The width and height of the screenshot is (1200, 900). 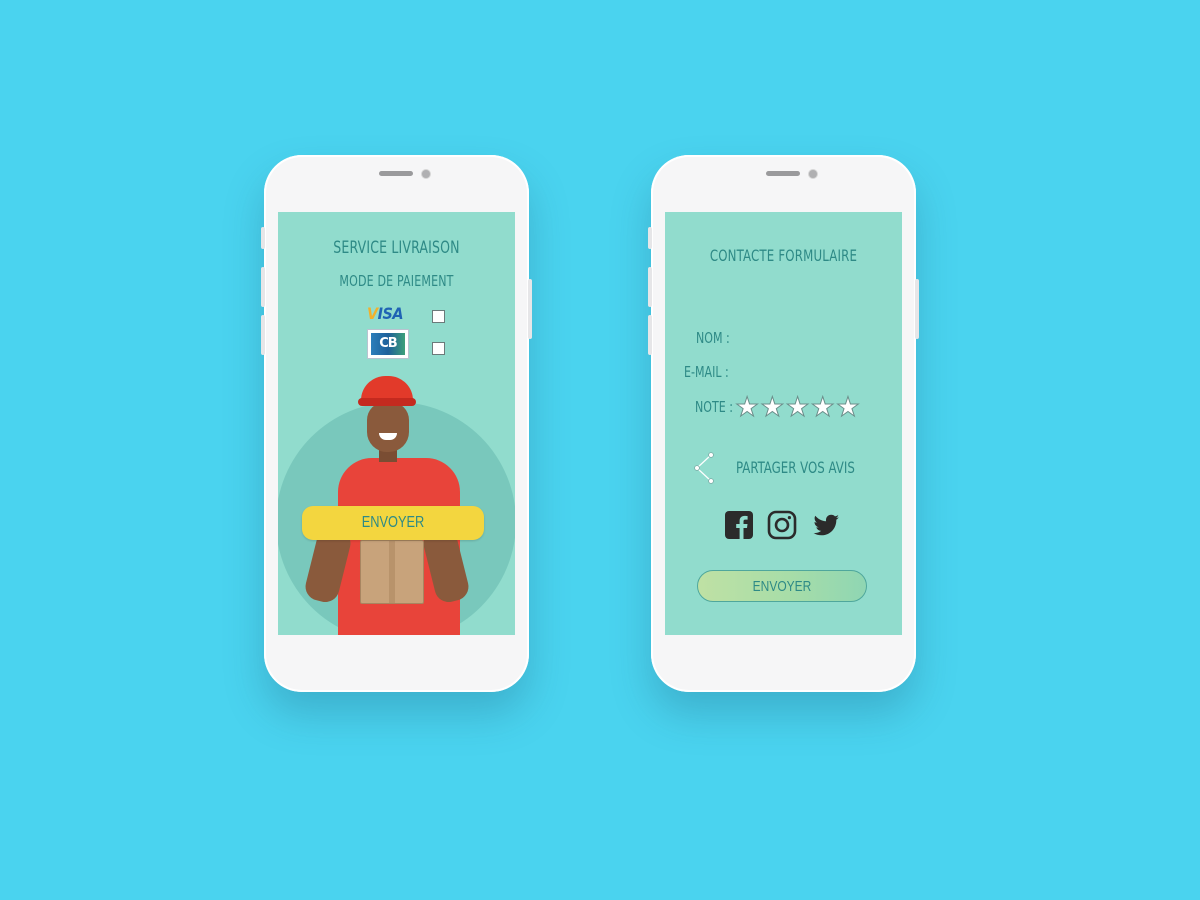 I want to click on parcel-box, so click(x=392, y=572).